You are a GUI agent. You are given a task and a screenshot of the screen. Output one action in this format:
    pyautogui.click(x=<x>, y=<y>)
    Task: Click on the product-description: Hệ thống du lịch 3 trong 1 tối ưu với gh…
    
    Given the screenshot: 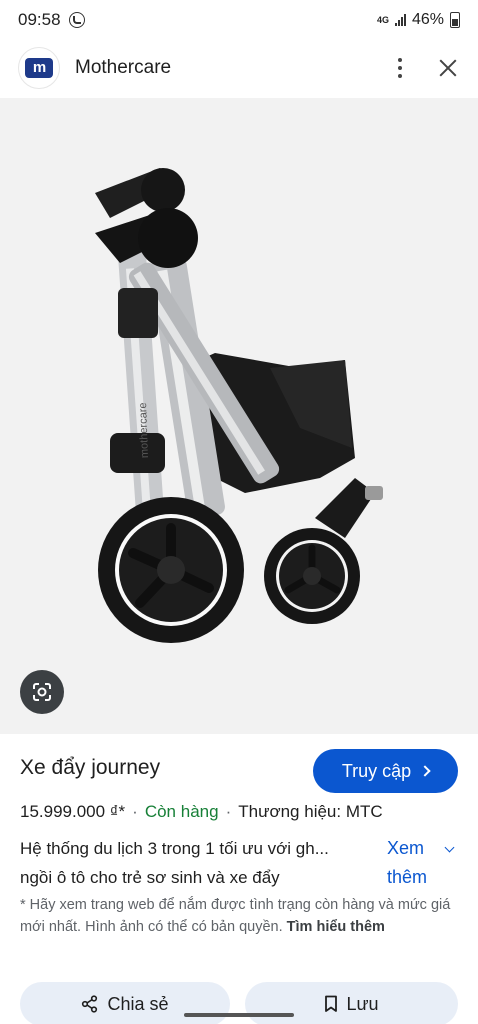 What is the action you would take?
    pyautogui.click(x=200, y=863)
    